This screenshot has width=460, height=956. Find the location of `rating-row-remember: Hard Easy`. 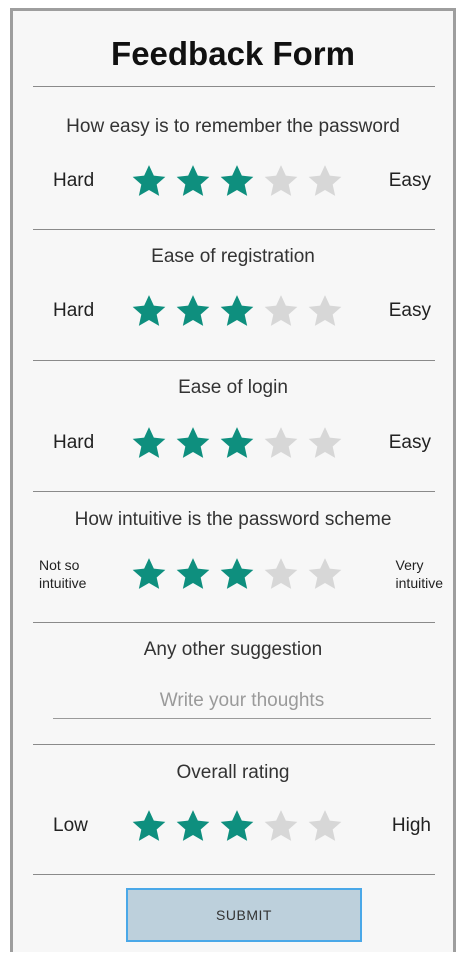

rating-row-remember: Hard Easy is located at coordinates (233, 181).